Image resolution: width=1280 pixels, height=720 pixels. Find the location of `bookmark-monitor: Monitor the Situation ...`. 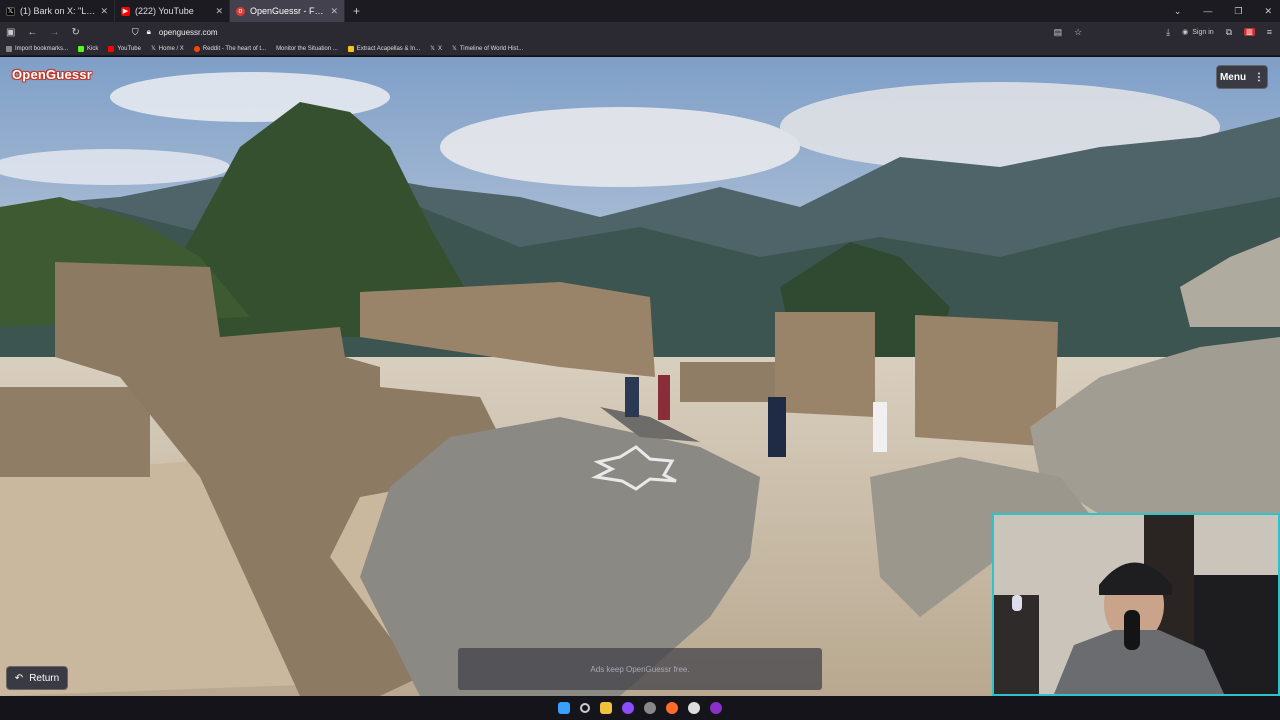

bookmark-monitor: Monitor the Situation ... is located at coordinates (307, 49).